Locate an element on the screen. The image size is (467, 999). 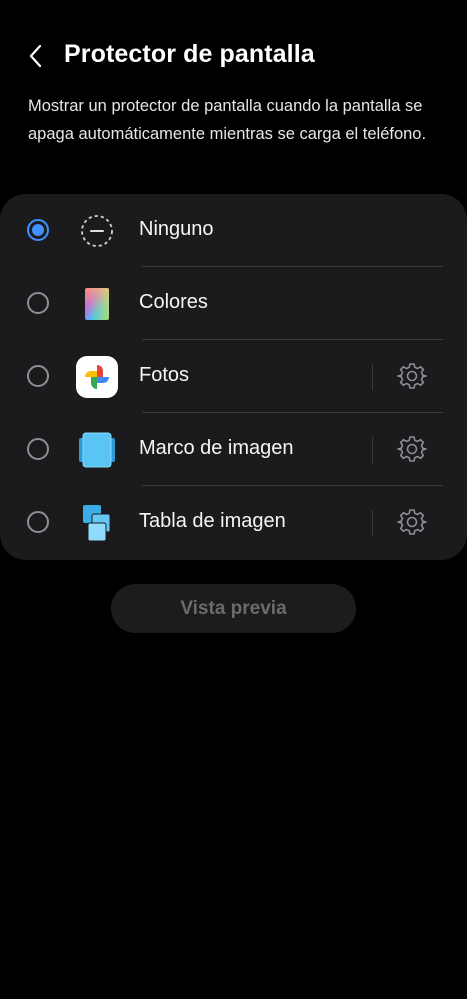
option-marco-de-imagen: Marco de imagen is located at coordinates (233, 449).